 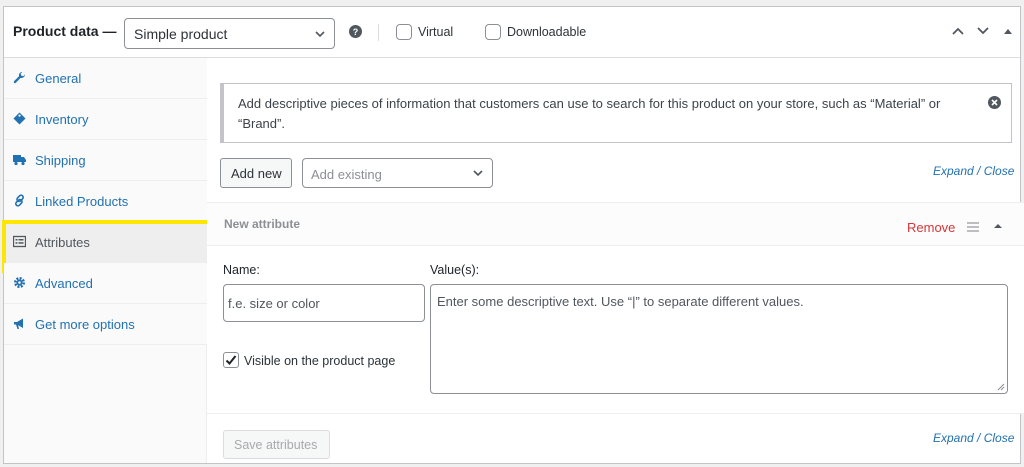 What do you see at coordinates (19, 77) in the screenshot?
I see `wrench-icon` at bounding box center [19, 77].